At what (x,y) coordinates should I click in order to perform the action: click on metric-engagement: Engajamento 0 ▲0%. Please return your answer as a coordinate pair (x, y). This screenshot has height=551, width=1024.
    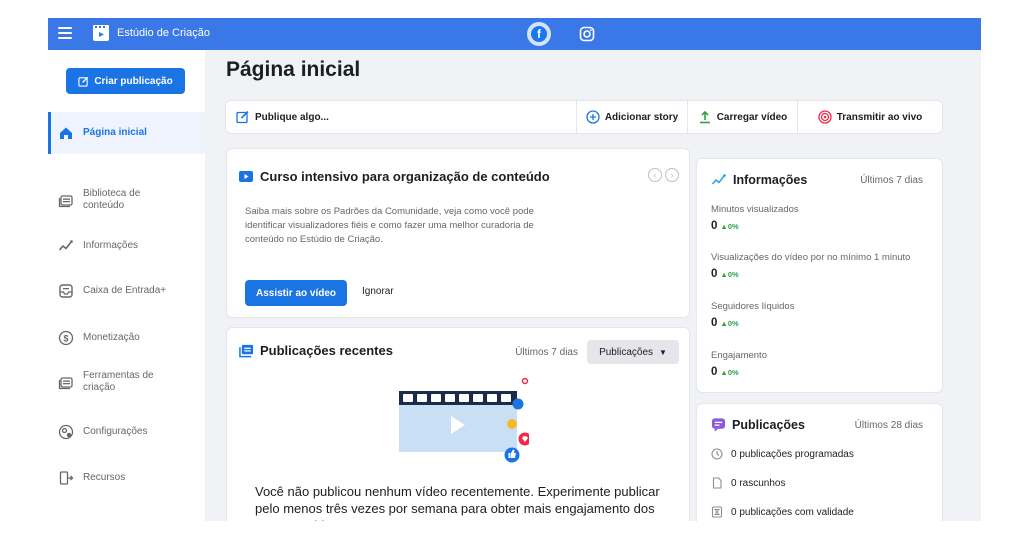
    Looking at the image, I should click on (823, 364).